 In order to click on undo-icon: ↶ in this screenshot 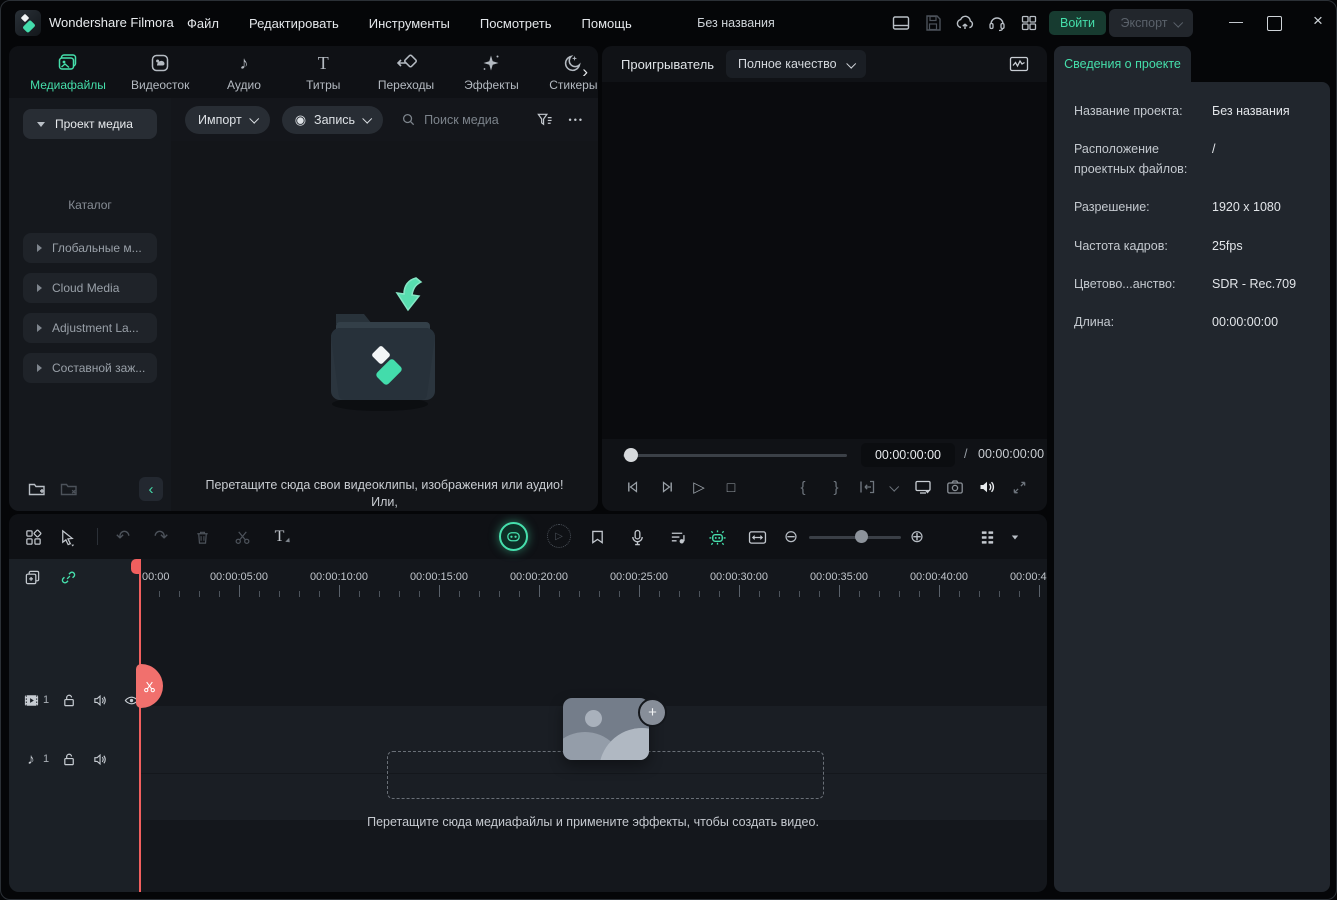, I will do `click(123, 537)`.